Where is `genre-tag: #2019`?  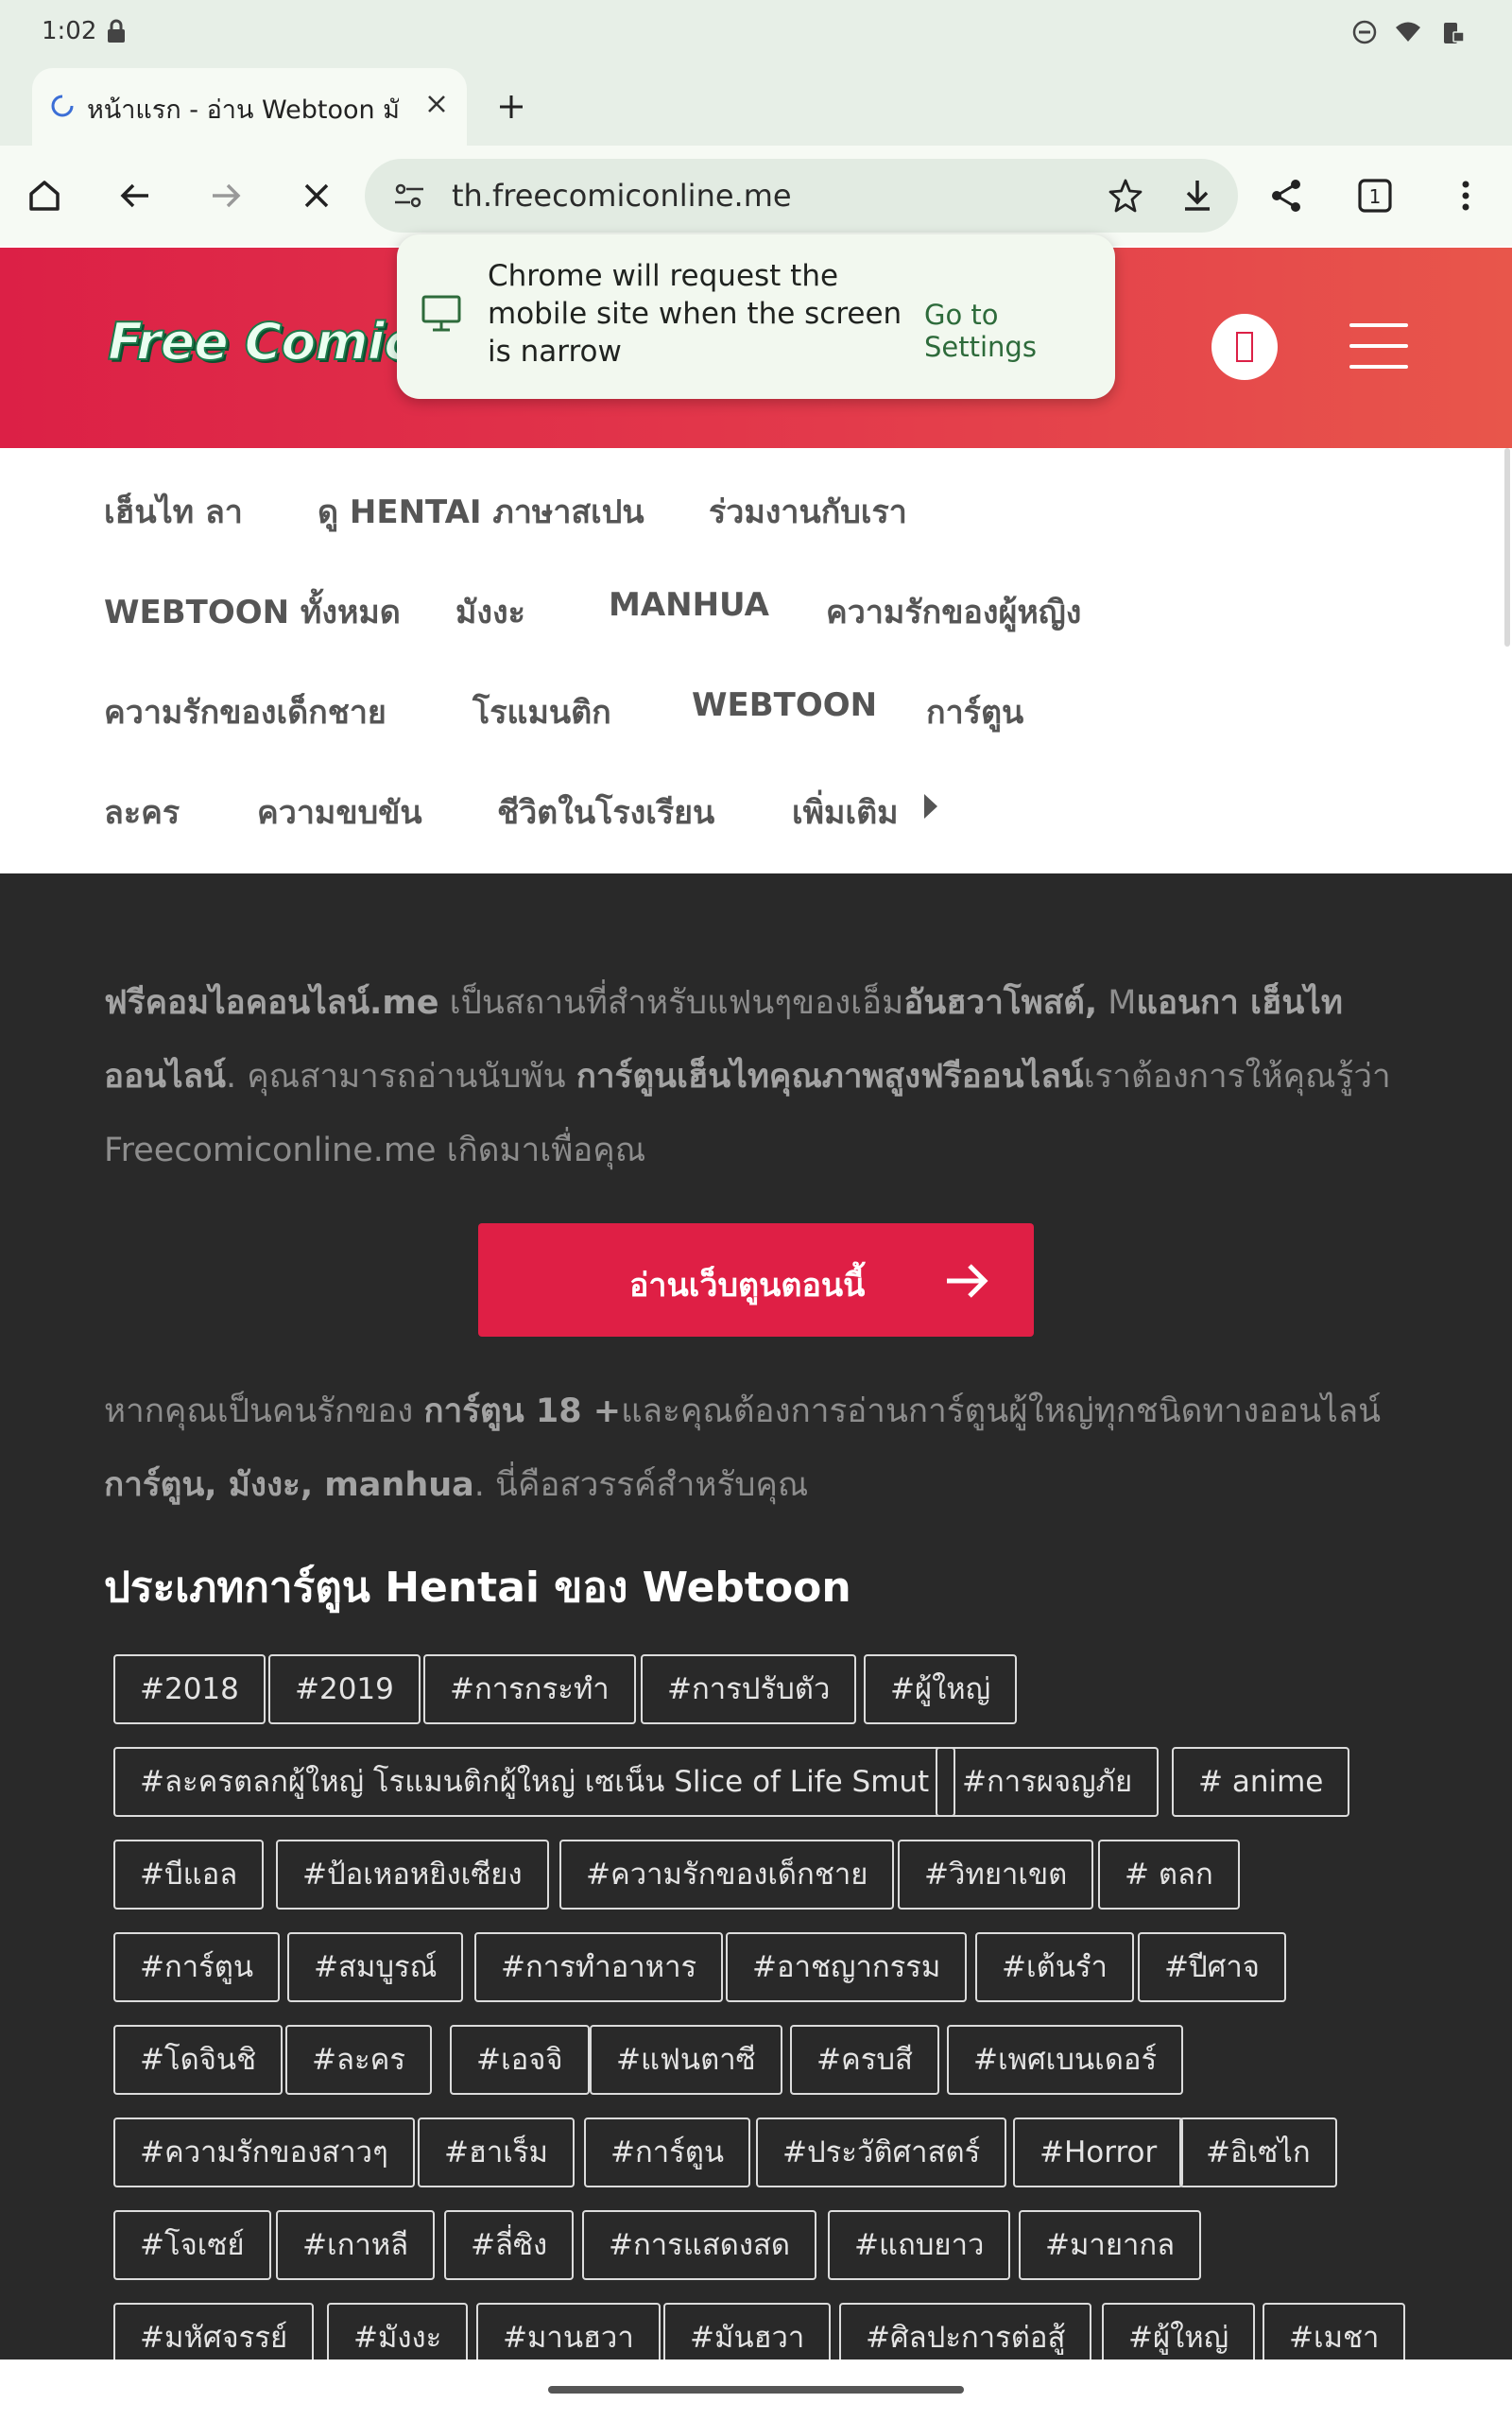 genre-tag: #2019 is located at coordinates (344, 1689).